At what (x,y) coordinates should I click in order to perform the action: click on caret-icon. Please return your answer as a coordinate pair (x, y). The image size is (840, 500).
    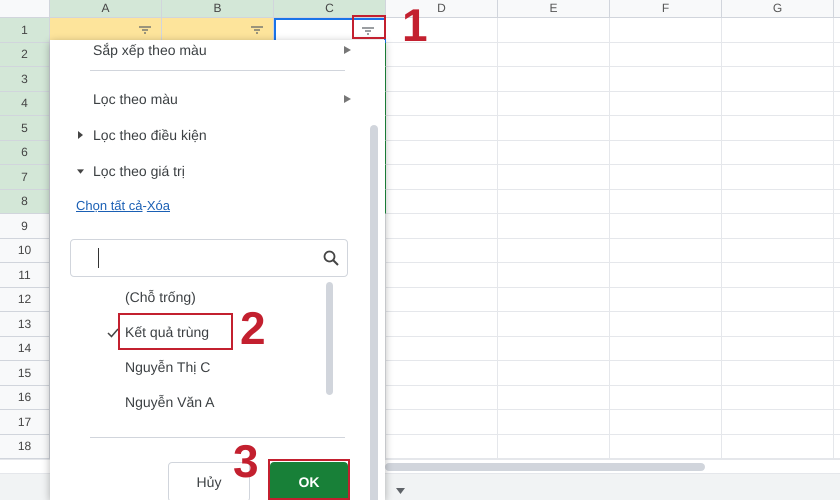
    Looking at the image, I should click on (400, 491).